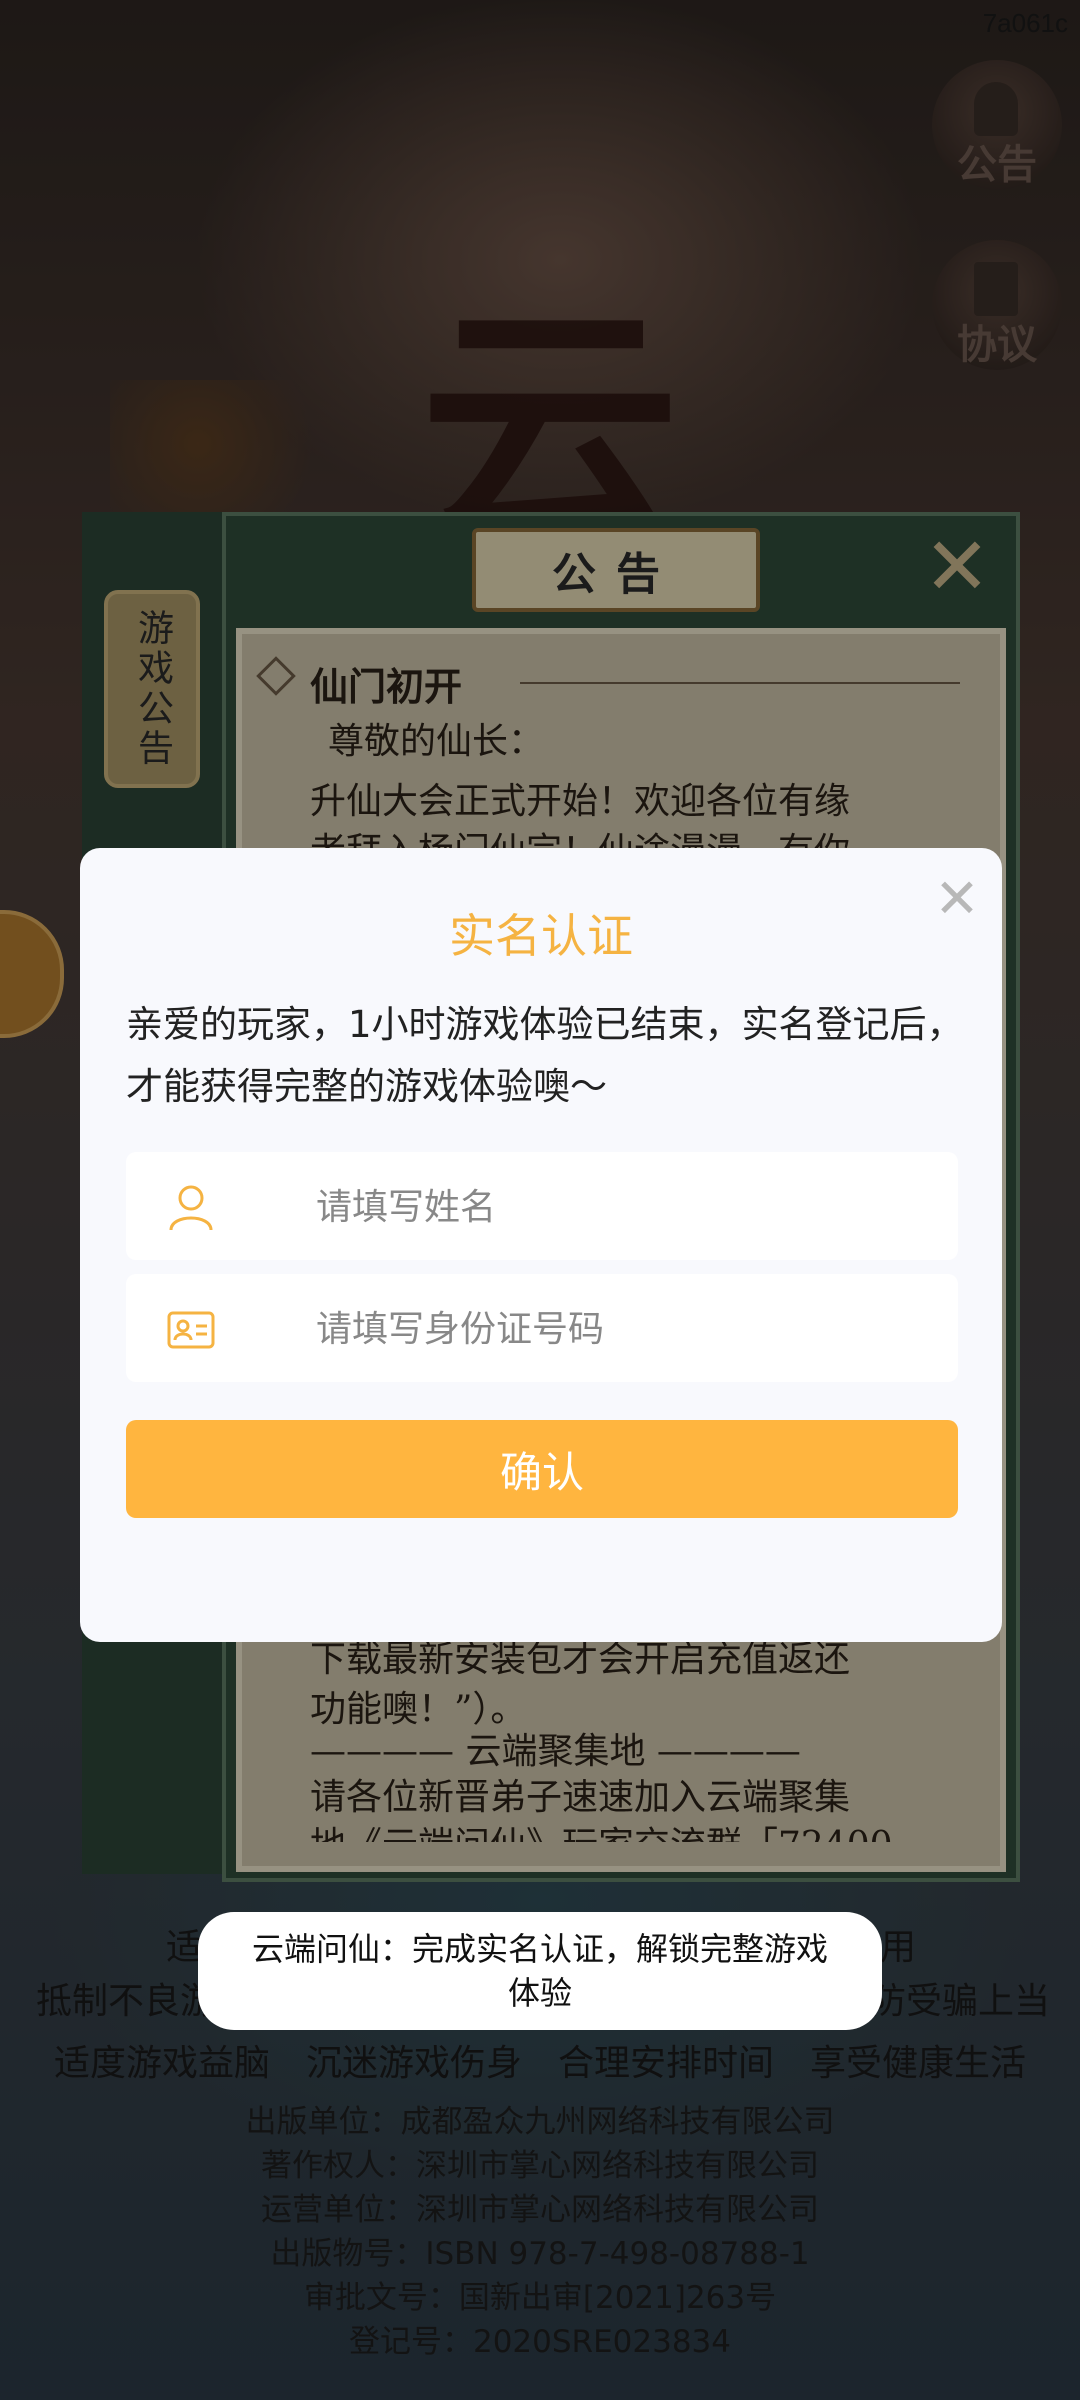 This screenshot has width=1080, height=2400. What do you see at coordinates (545, 1024) in the screenshot?
I see `modal-message-line: 亲爱的玩家，1小时游戏体验已结束，实名登记后，` at bounding box center [545, 1024].